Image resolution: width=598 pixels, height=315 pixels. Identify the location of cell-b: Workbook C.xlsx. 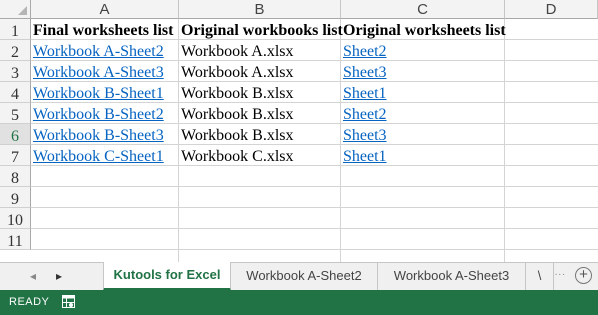
(236, 157).